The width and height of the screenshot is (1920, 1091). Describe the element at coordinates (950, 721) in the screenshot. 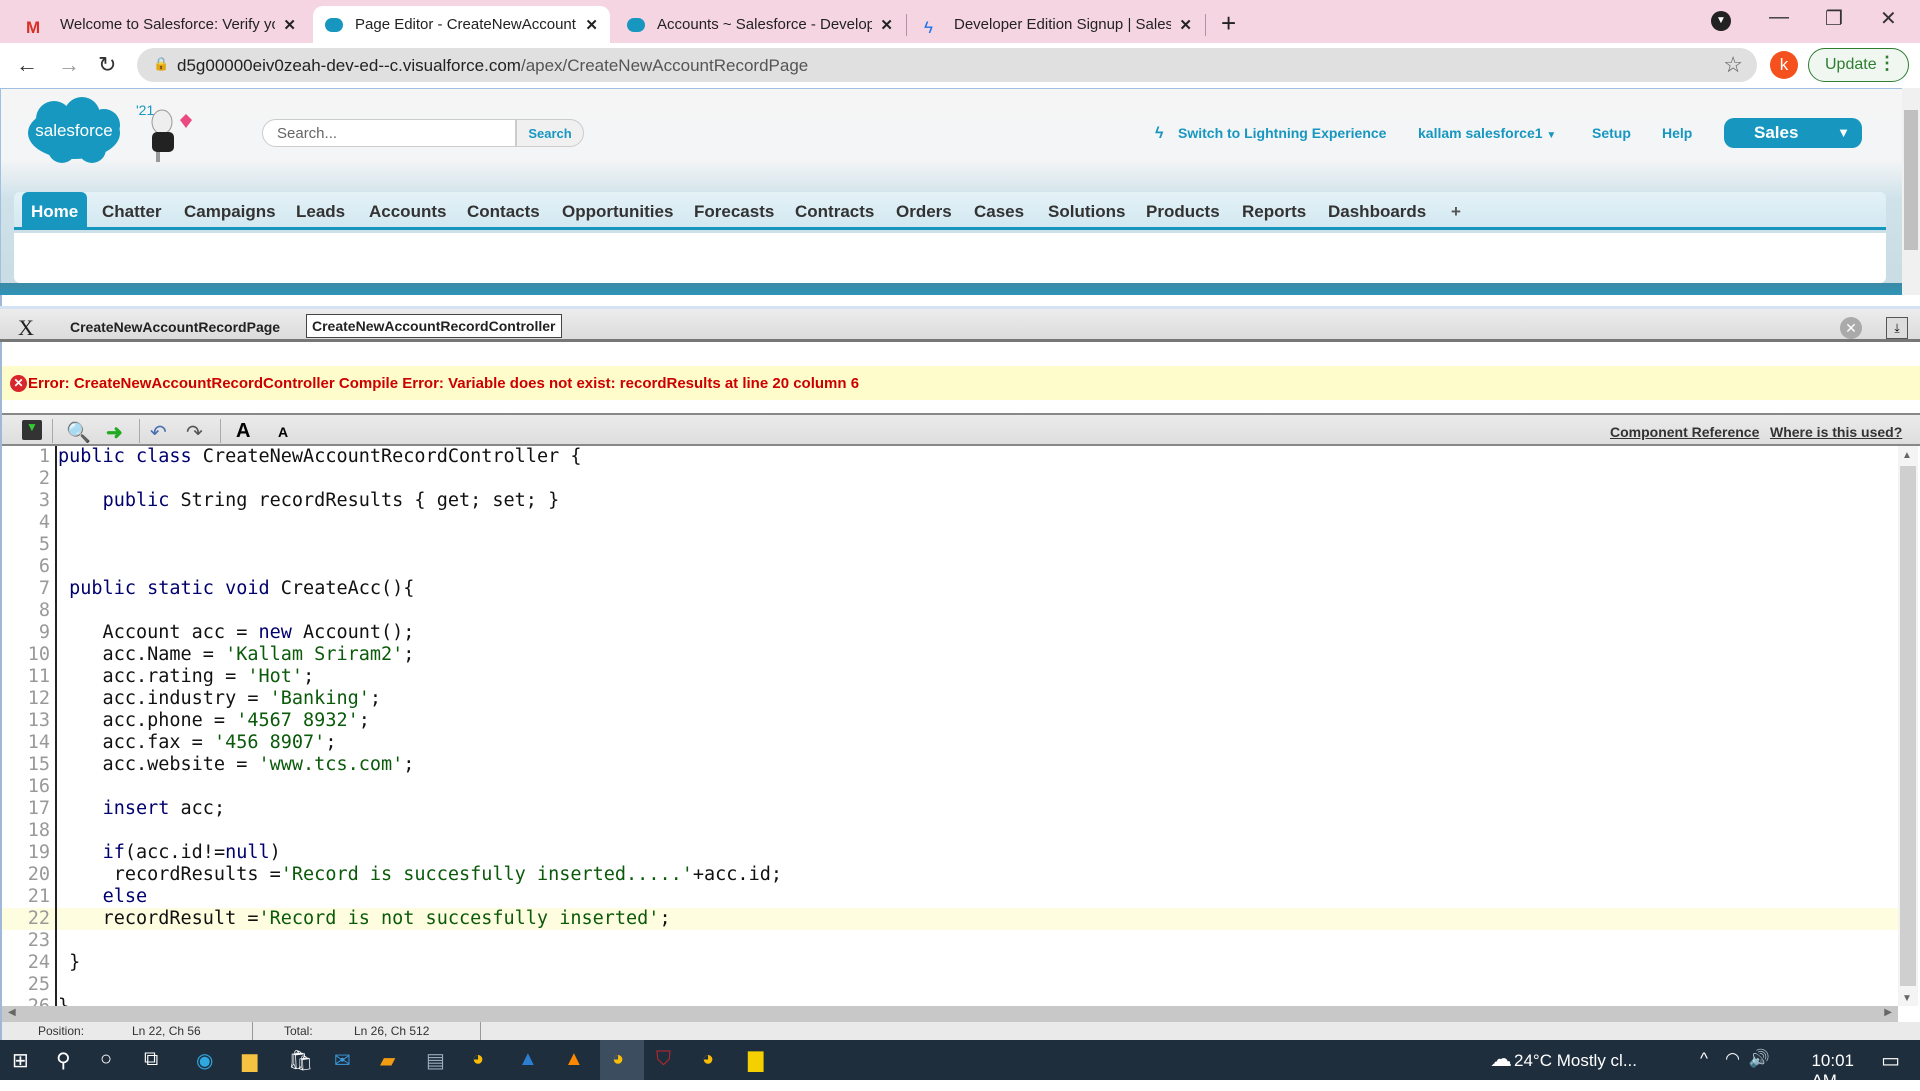

I see `code-line: 13 acc.phone = '4567 8932';` at that location.